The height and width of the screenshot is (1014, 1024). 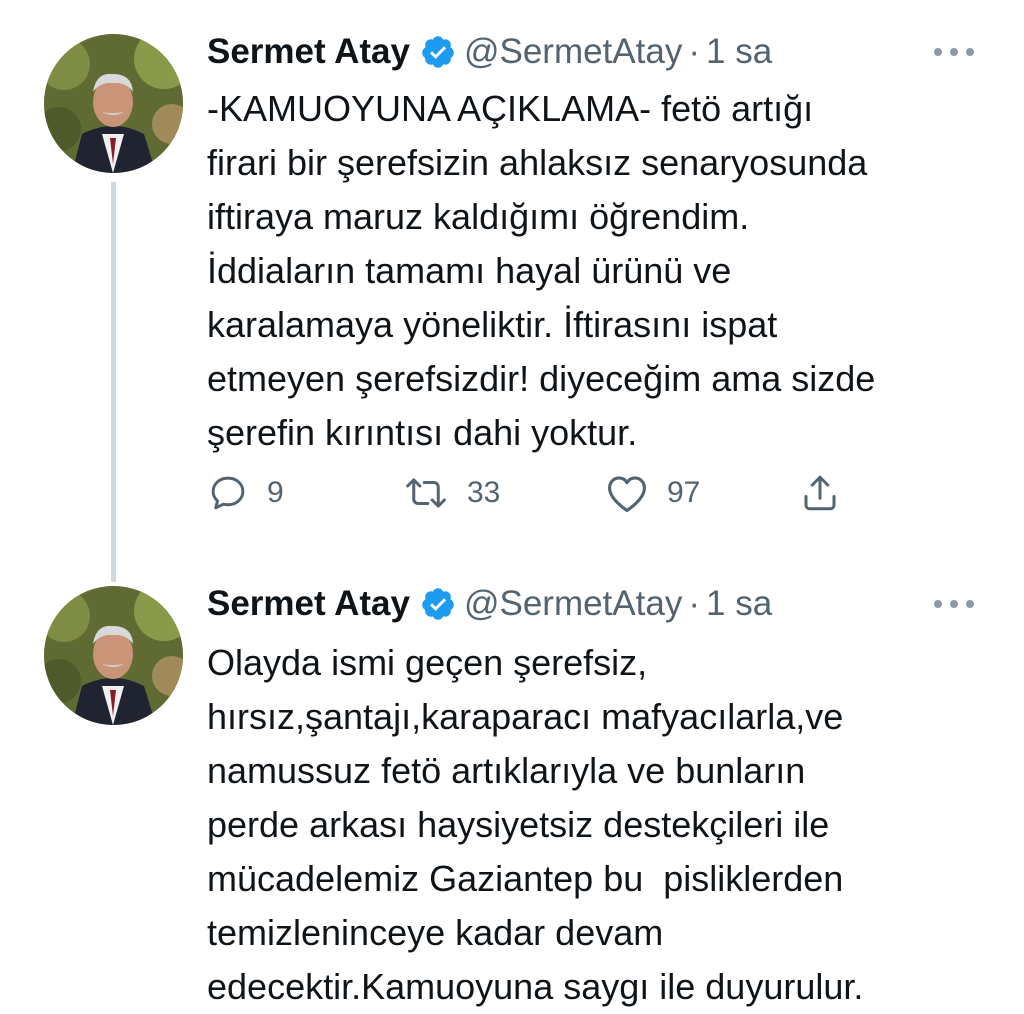 I want to click on tweet-text-line: iftiraya maruz kaldığımı öğrendim., so click(x=478, y=216).